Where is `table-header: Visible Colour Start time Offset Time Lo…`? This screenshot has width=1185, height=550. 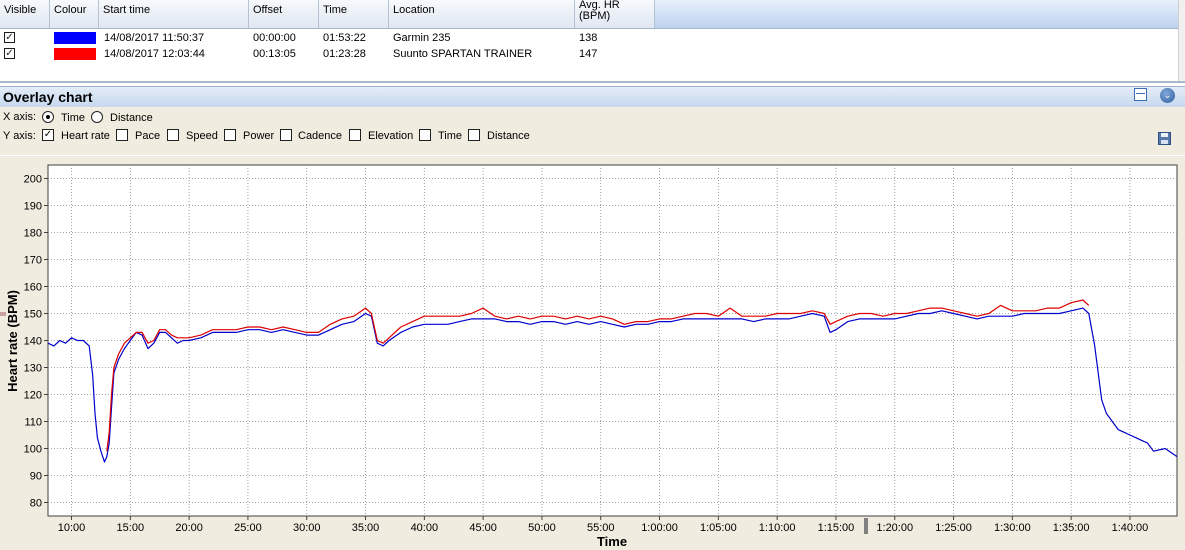 table-header: Visible Colour Start time Offset Time Lo… is located at coordinates (592, 14).